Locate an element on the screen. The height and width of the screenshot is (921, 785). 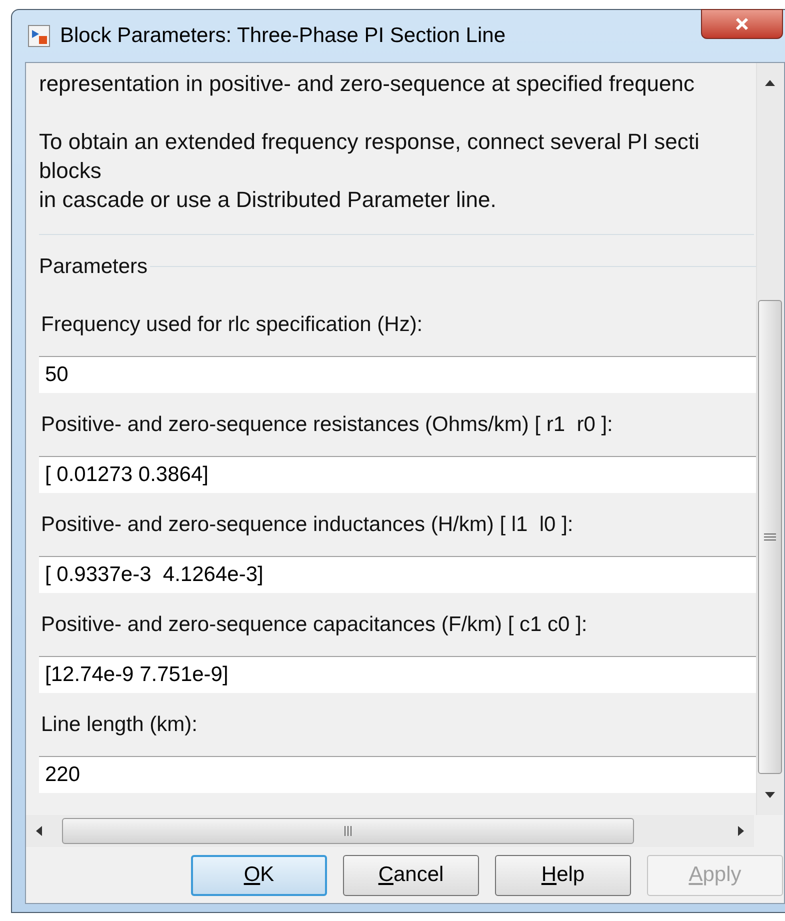
input-field: [ 0.9337e-3 4.1264e-3] is located at coordinates (397, 574).